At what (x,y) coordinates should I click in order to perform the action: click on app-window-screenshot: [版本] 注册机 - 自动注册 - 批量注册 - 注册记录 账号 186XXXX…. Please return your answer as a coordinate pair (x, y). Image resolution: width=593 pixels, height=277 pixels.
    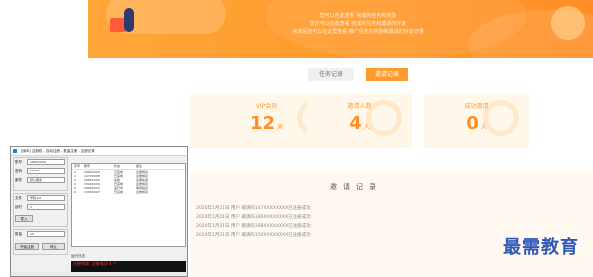
    Looking at the image, I should click on (99, 211).